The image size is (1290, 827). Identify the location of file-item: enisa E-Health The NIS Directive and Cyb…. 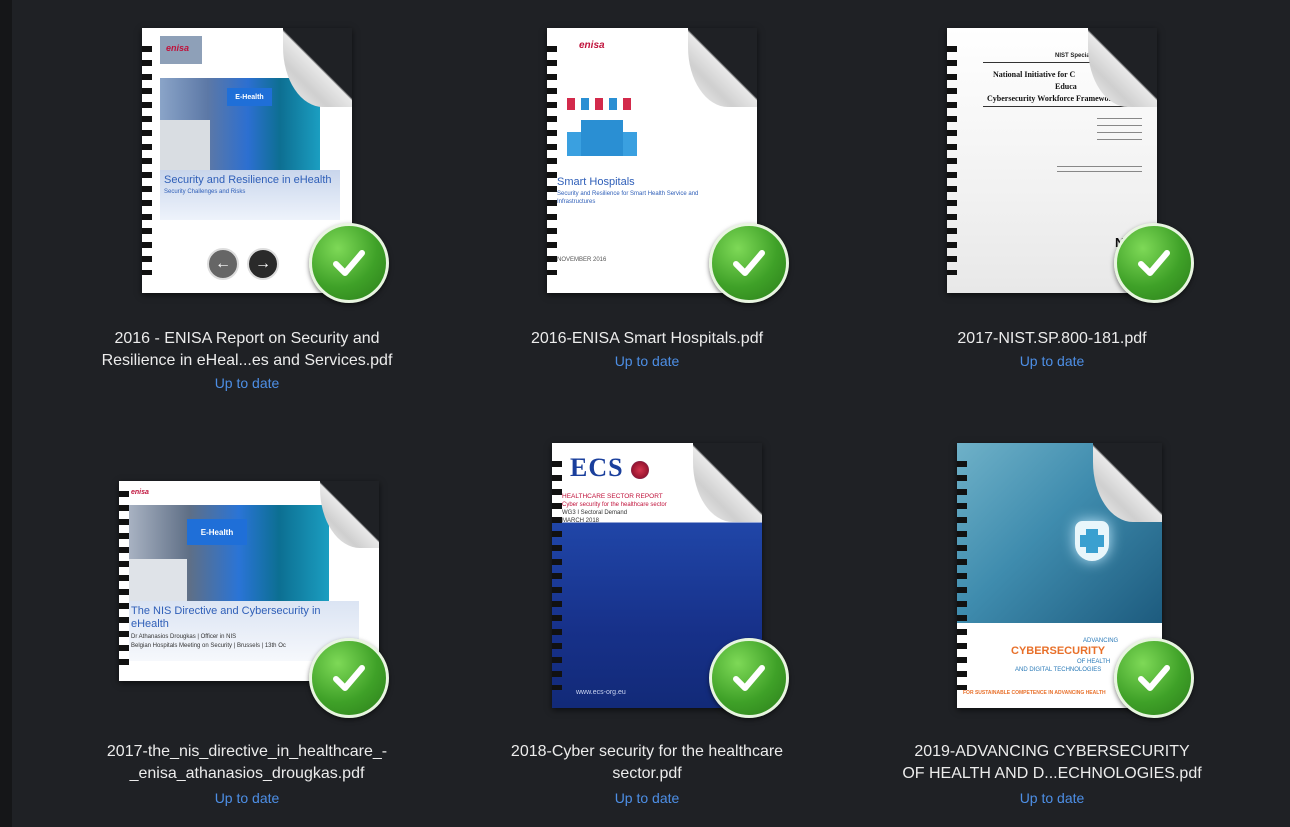
(247, 615).